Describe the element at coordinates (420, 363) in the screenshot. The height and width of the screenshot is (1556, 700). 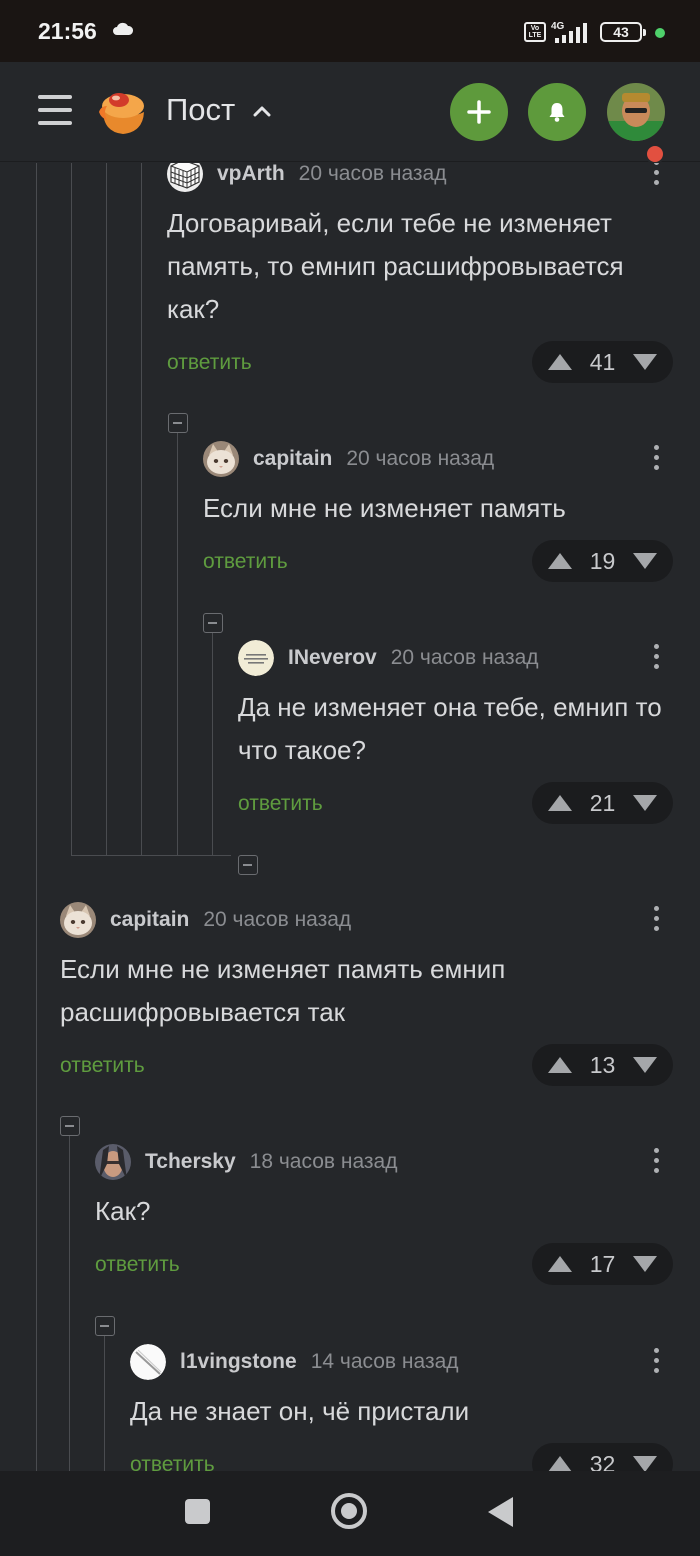
I see `comment-footer: ответить 41` at that location.